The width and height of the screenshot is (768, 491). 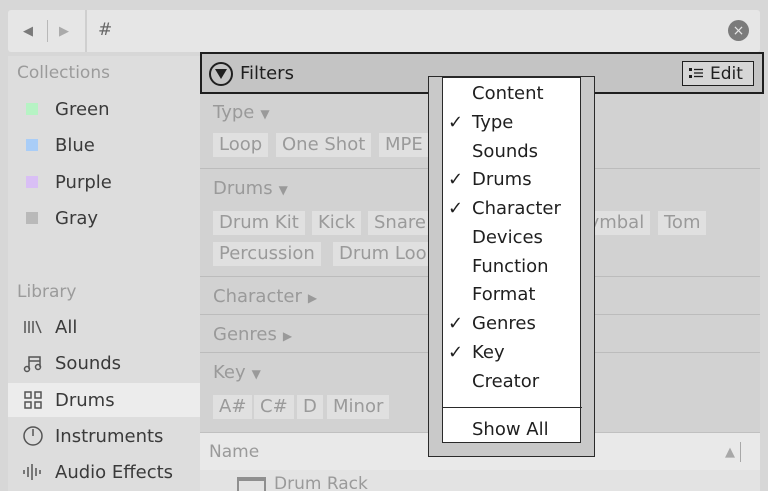 What do you see at coordinates (245, 334) in the screenshot?
I see `genres-title: Genres` at bounding box center [245, 334].